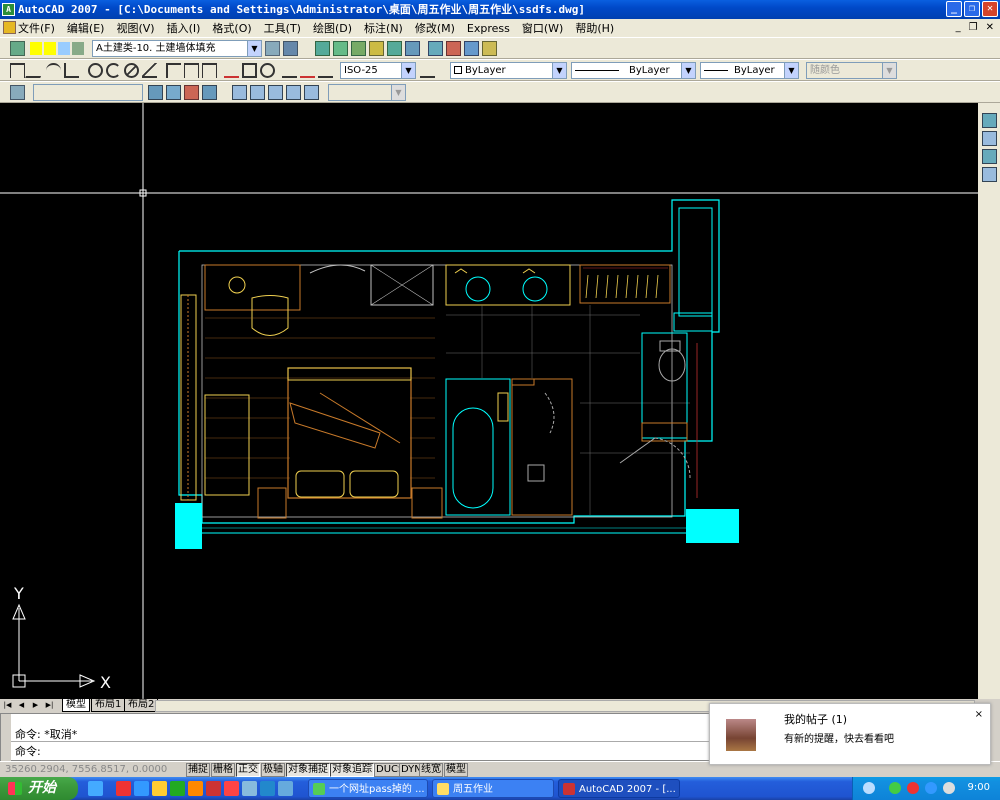 The width and height of the screenshot is (1000, 800). Describe the element at coordinates (378, 70) in the screenshot. I see `dimension-style-dropdown: ISO-25 ▼` at that location.